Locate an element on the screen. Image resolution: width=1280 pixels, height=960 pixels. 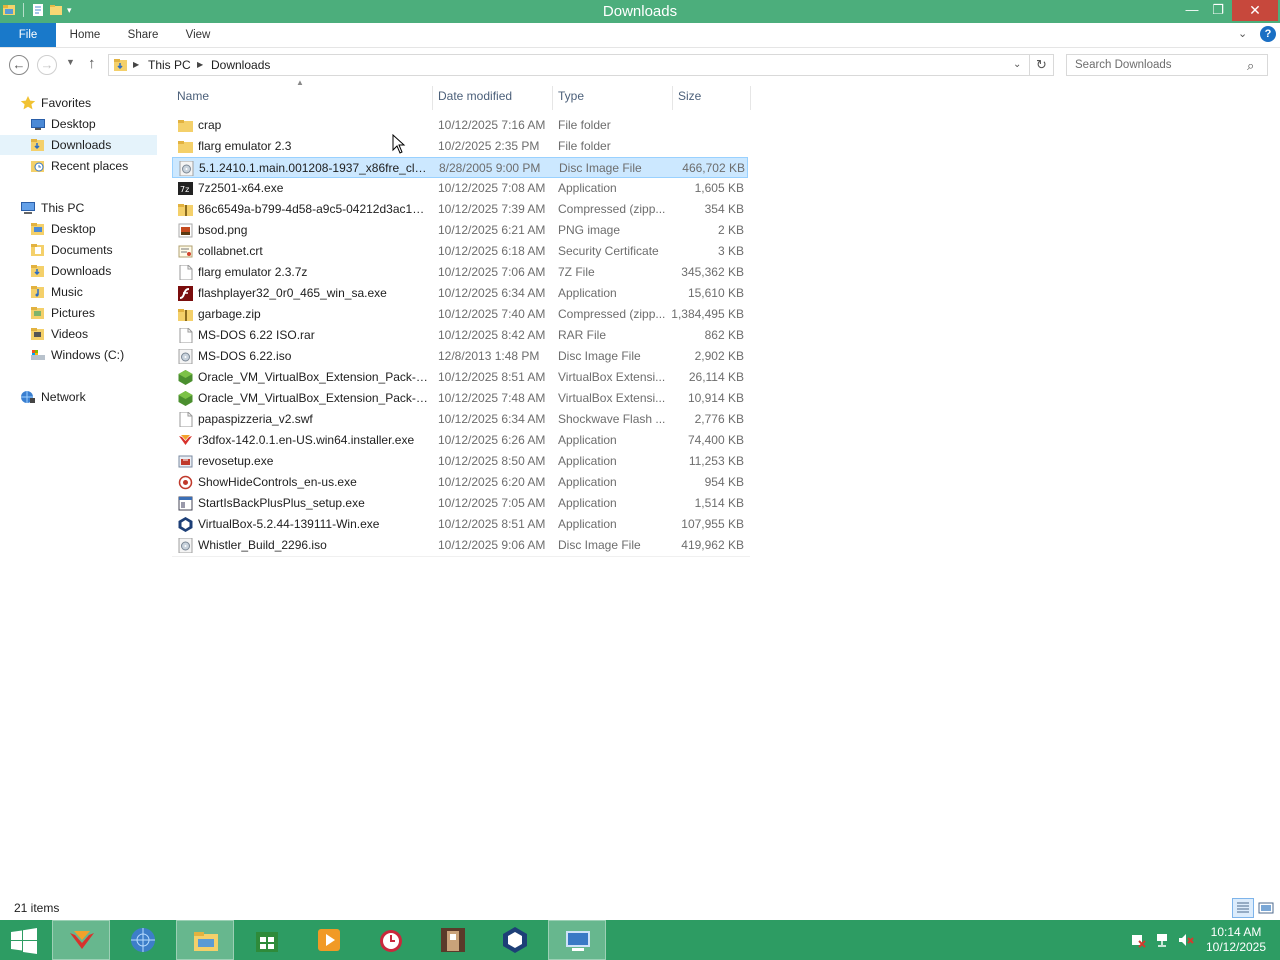
sidebar-item-pictures: Pictures is located at coordinates (62, 313).